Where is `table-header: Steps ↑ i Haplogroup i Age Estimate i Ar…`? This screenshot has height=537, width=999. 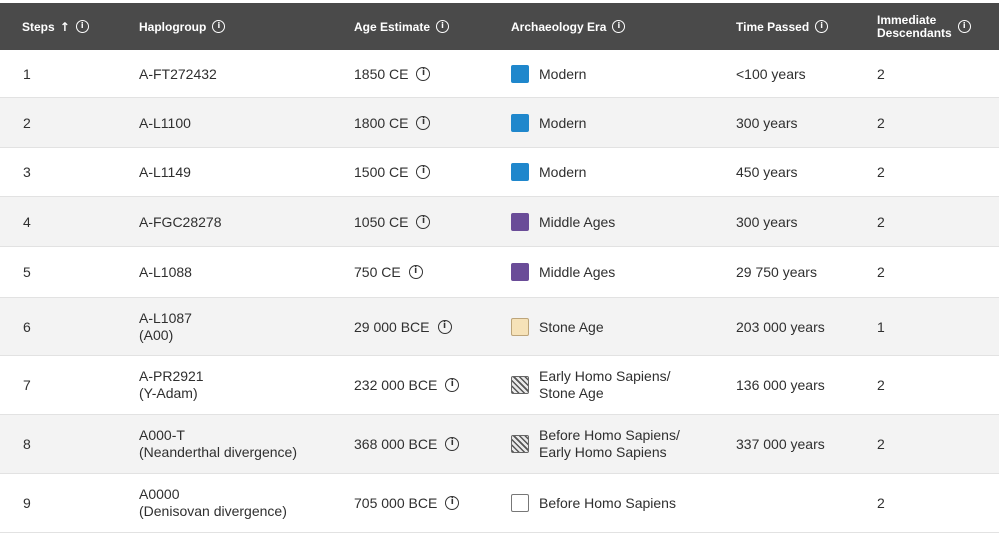 table-header: Steps ↑ i Haplogroup i Age Estimate i Ar… is located at coordinates (499, 26).